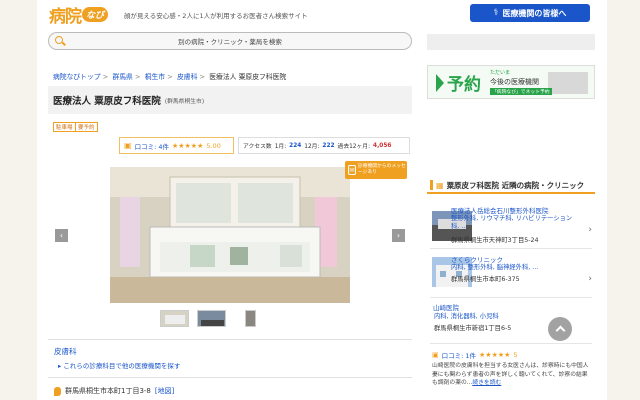 The height and width of the screenshot is (400, 640). What do you see at coordinates (328, 145) in the screenshot?
I see `access-12: 222` at bounding box center [328, 145].